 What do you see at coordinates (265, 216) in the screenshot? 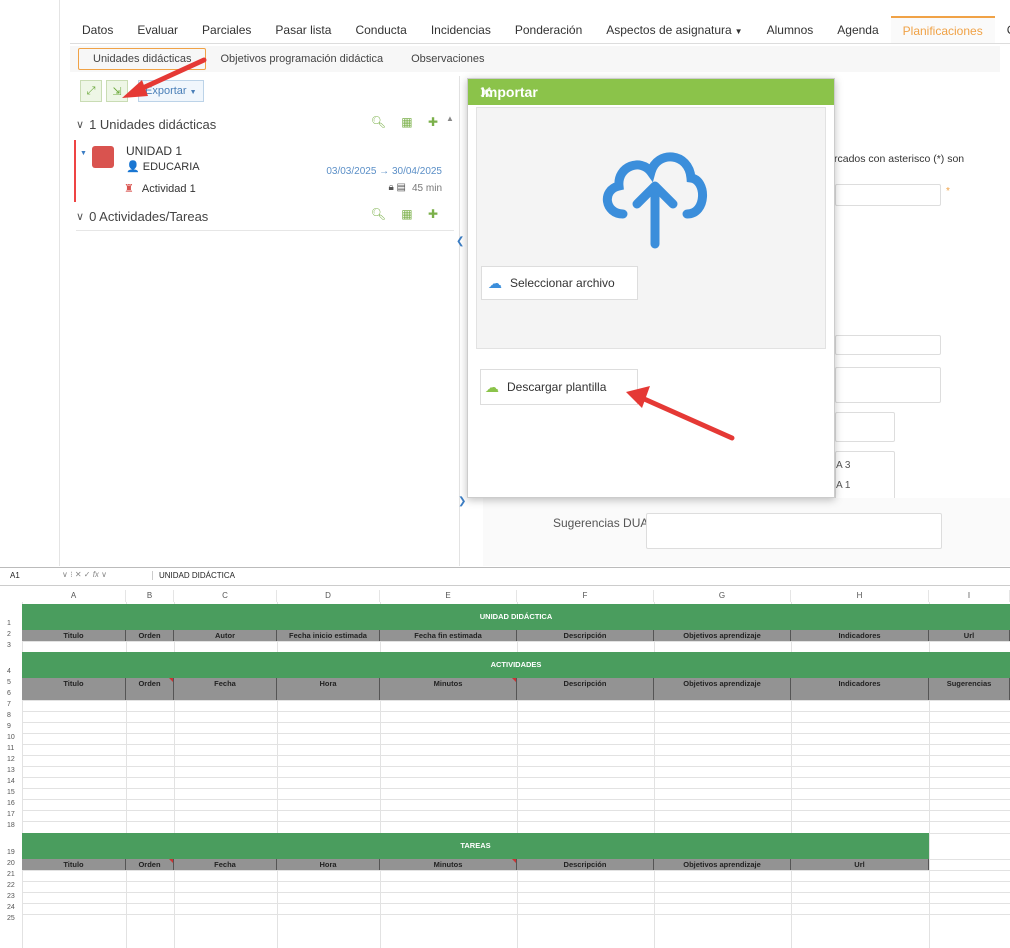
I see `activities-section-header: ∨ 0 Actividades/Tareas 🔍︎ ▦ ✚` at bounding box center [265, 216].